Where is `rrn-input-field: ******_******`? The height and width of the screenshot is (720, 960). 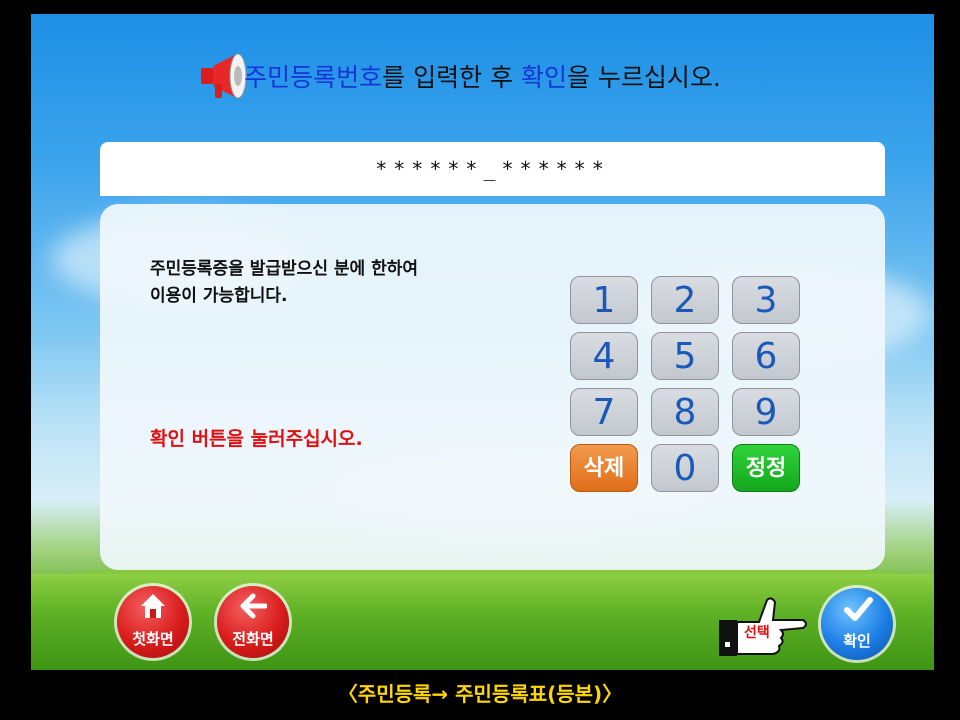
rrn-input-field: ******_****** is located at coordinates (492, 169).